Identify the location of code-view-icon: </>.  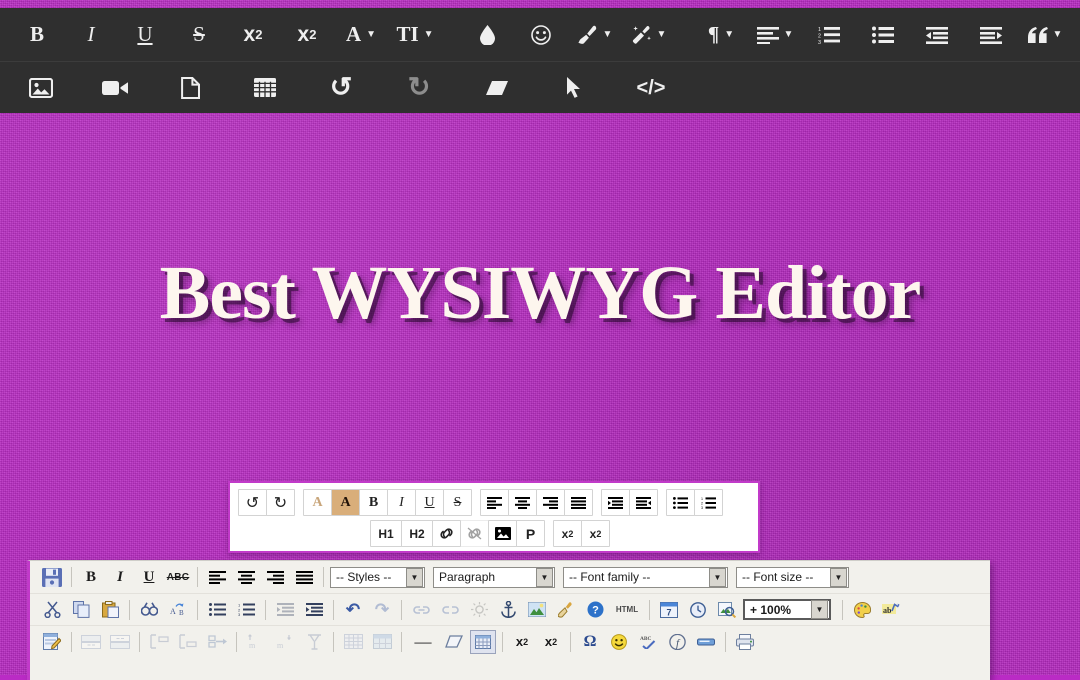
(651, 88).